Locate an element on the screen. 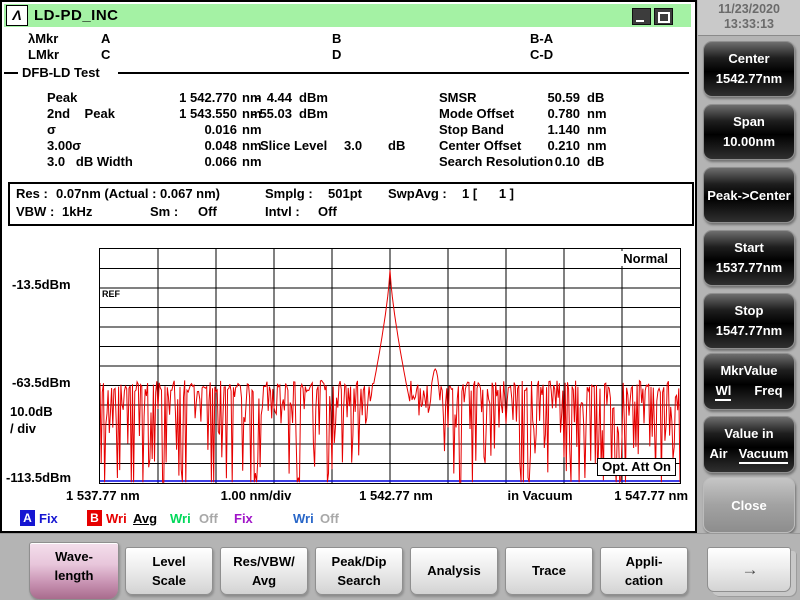 The width and height of the screenshot is (800, 600). sigma-unit: nm is located at coordinates (252, 129).